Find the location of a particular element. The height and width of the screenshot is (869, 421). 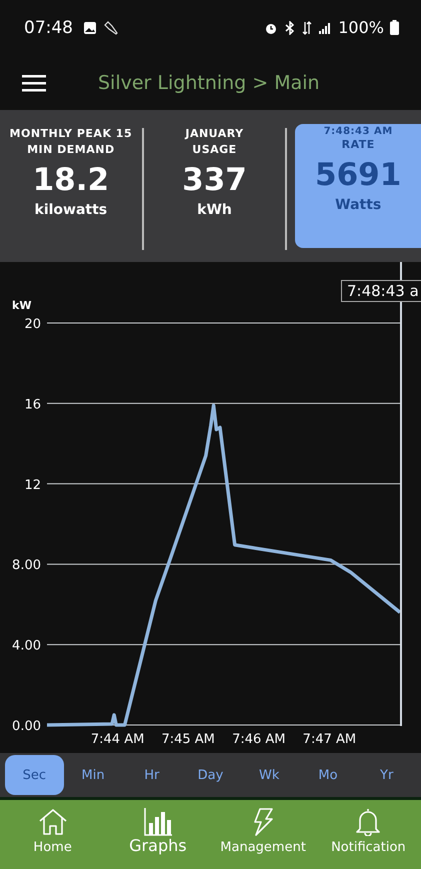

nav-label: Management is located at coordinates (263, 847).